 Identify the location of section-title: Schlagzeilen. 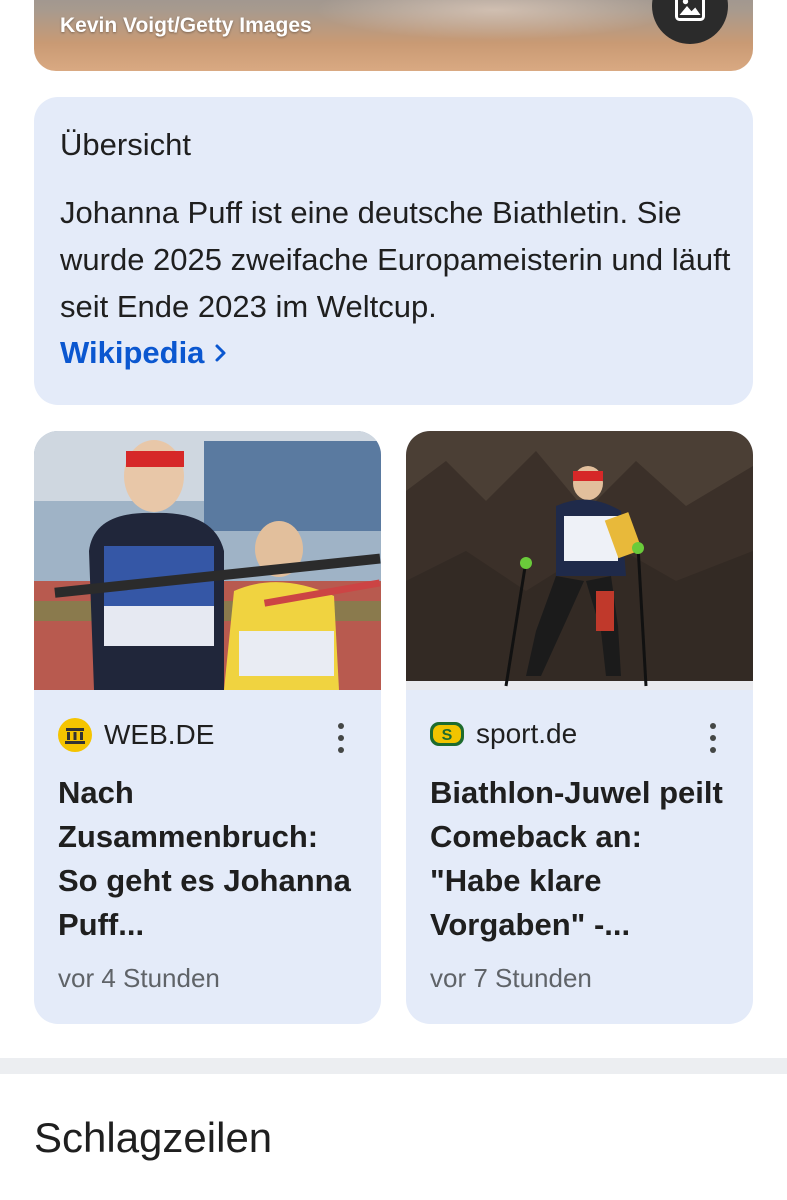
(153, 1137).